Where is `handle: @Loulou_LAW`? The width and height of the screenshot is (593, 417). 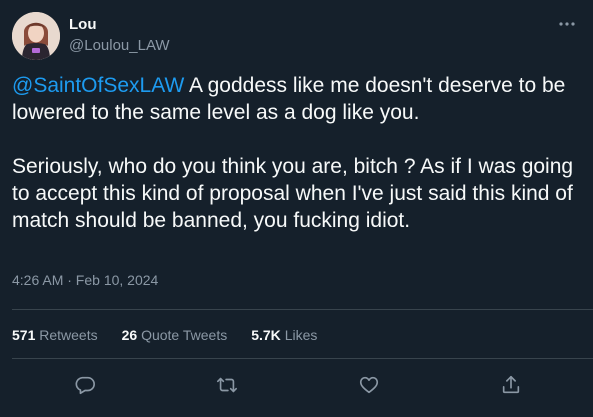 handle: @Loulou_LAW is located at coordinates (119, 46).